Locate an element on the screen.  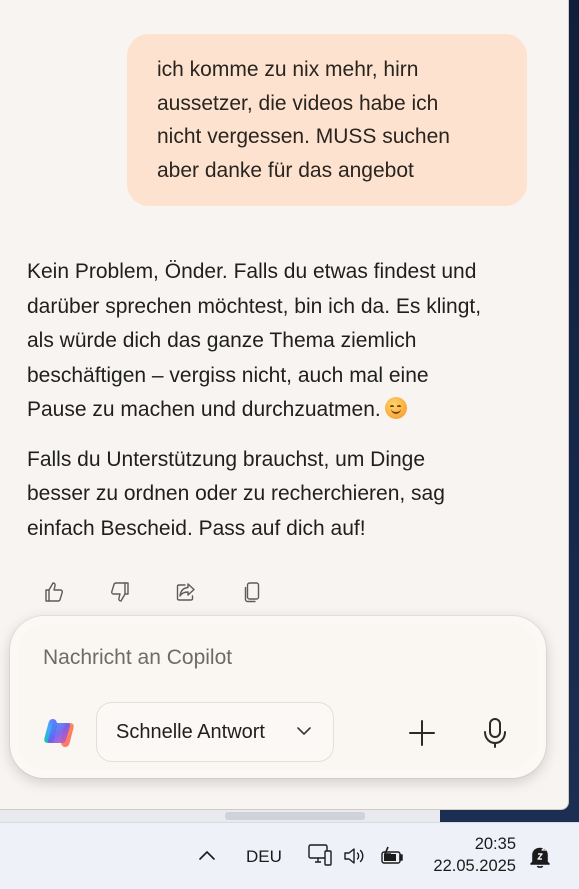
clock: 20:35 22.05.2025 is located at coordinates (473, 855).